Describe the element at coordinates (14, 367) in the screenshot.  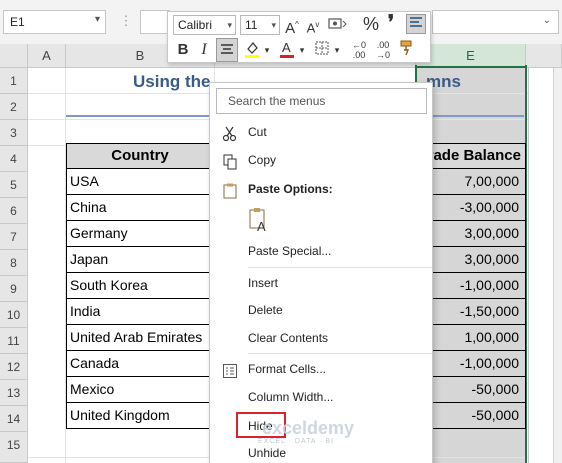
I see `row-header-12: 12` at that location.